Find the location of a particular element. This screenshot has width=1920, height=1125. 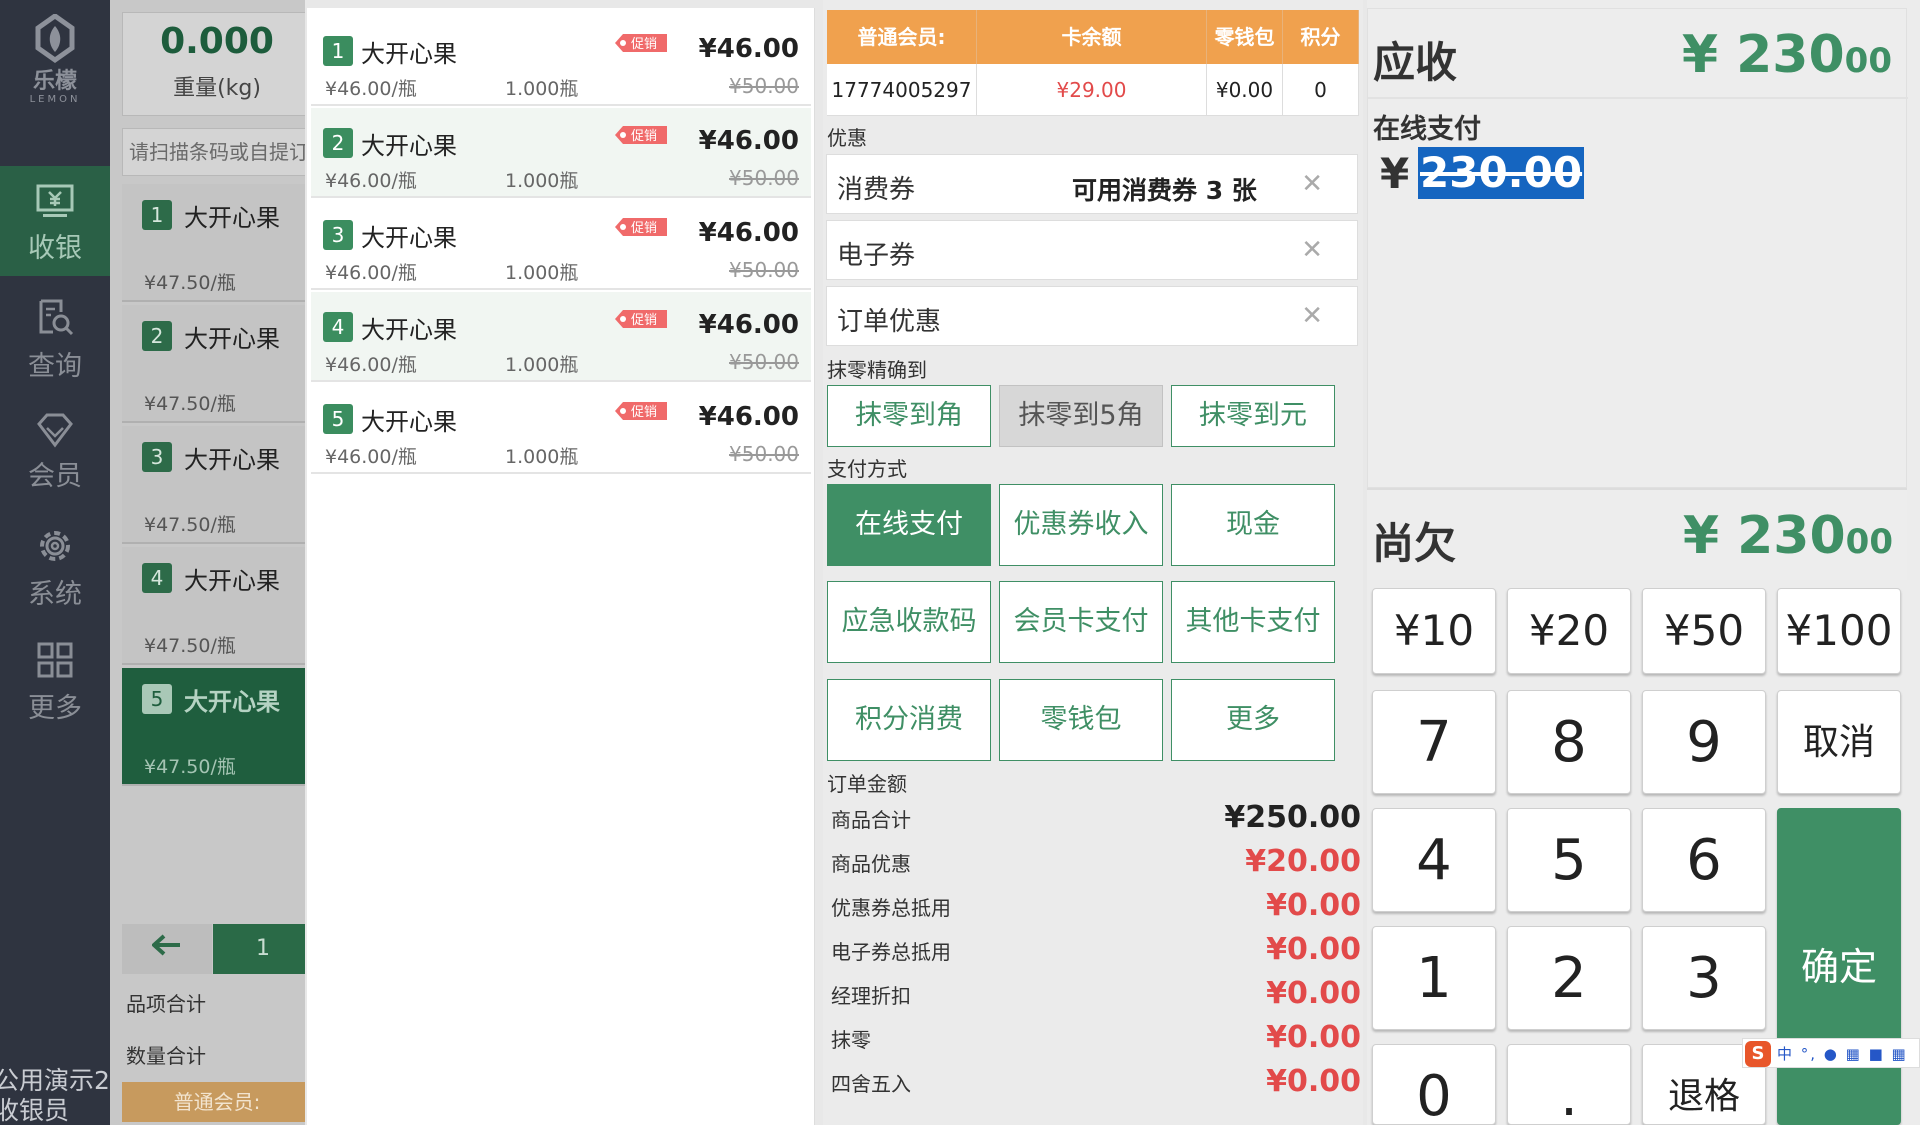

ecoupon-row: 电子券 ✕ is located at coordinates (1092, 250).